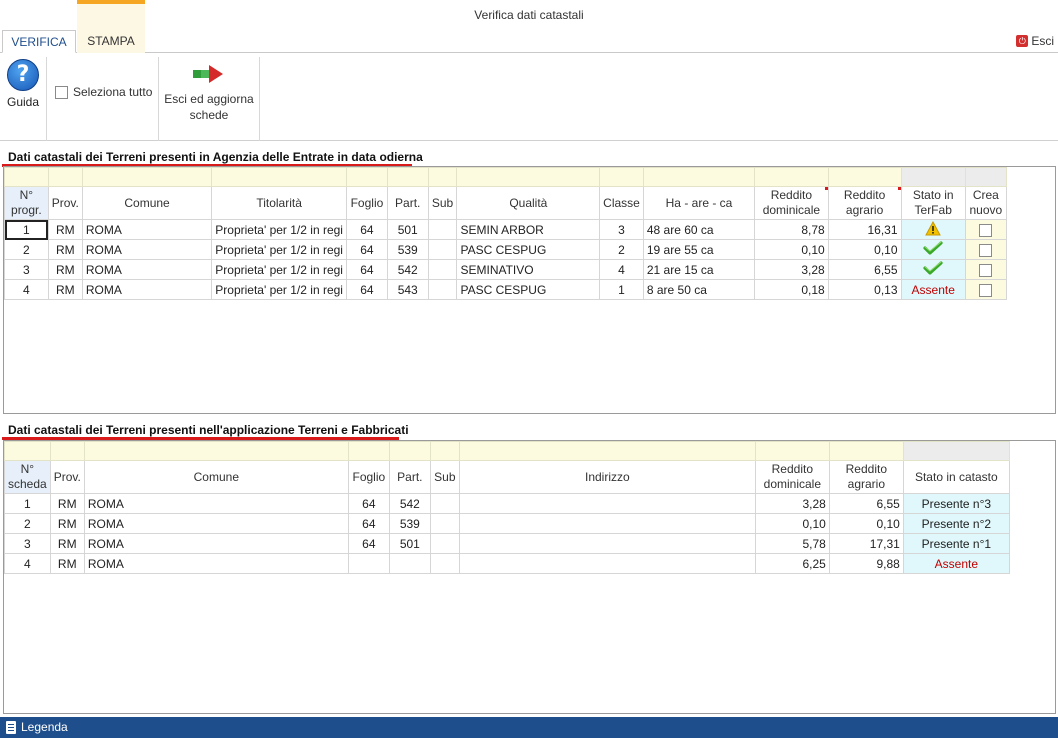 This screenshot has height=738, width=1058. I want to click on cell-classe: 3, so click(621, 229).